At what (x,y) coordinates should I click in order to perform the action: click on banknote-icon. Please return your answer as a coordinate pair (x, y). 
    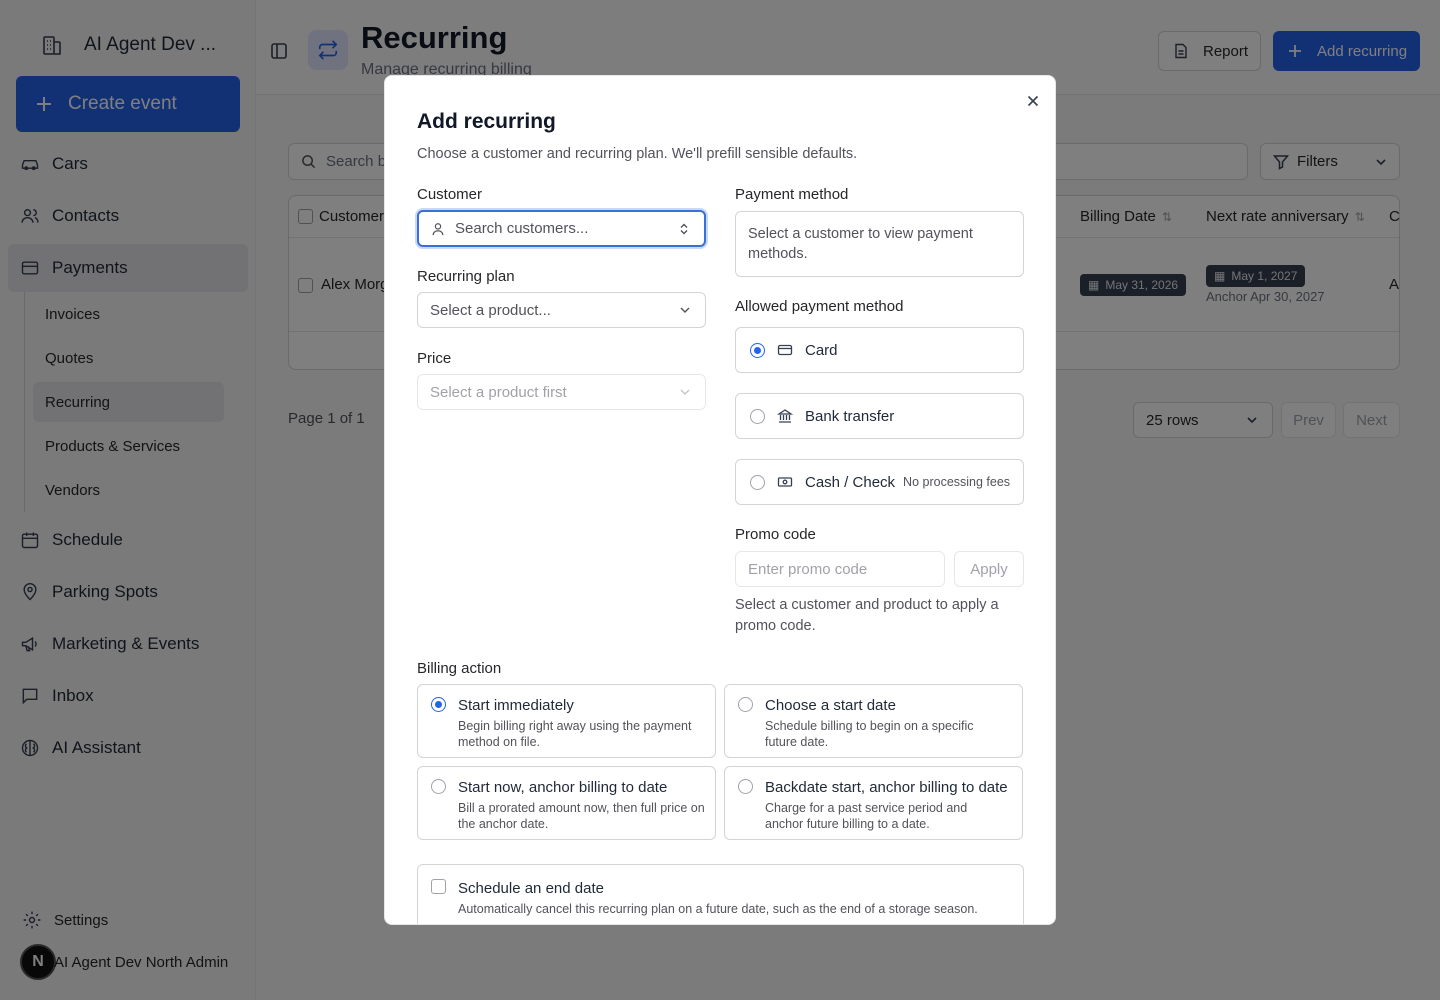
    Looking at the image, I should click on (785, 482).